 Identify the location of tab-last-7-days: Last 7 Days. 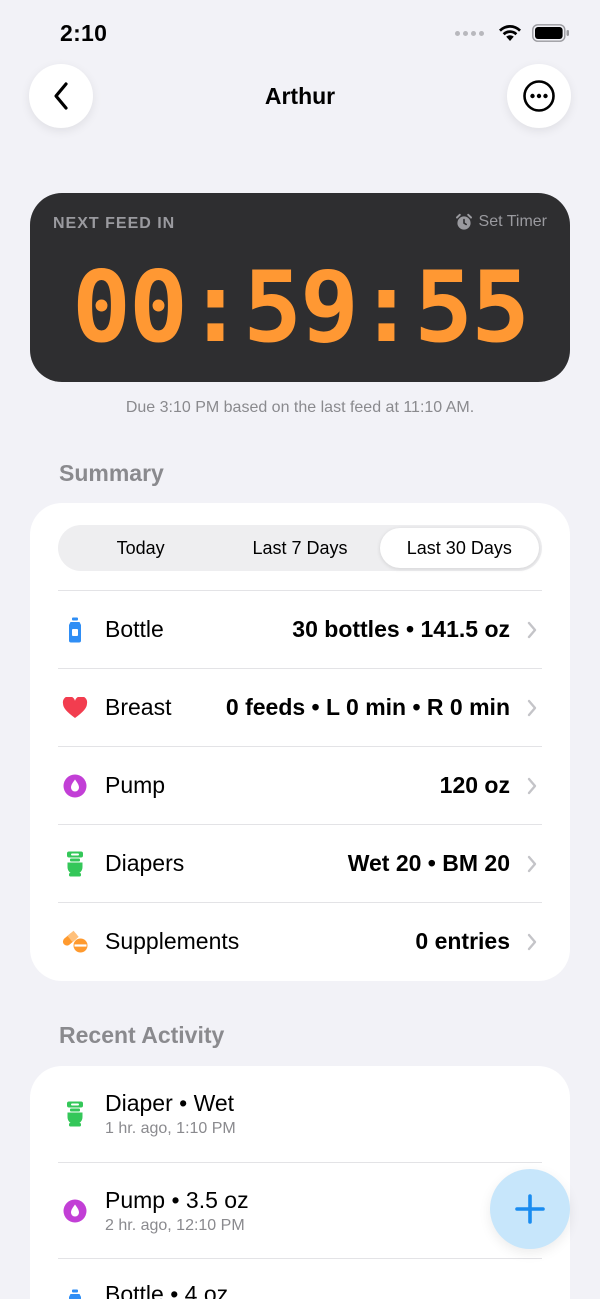
(299, 548).